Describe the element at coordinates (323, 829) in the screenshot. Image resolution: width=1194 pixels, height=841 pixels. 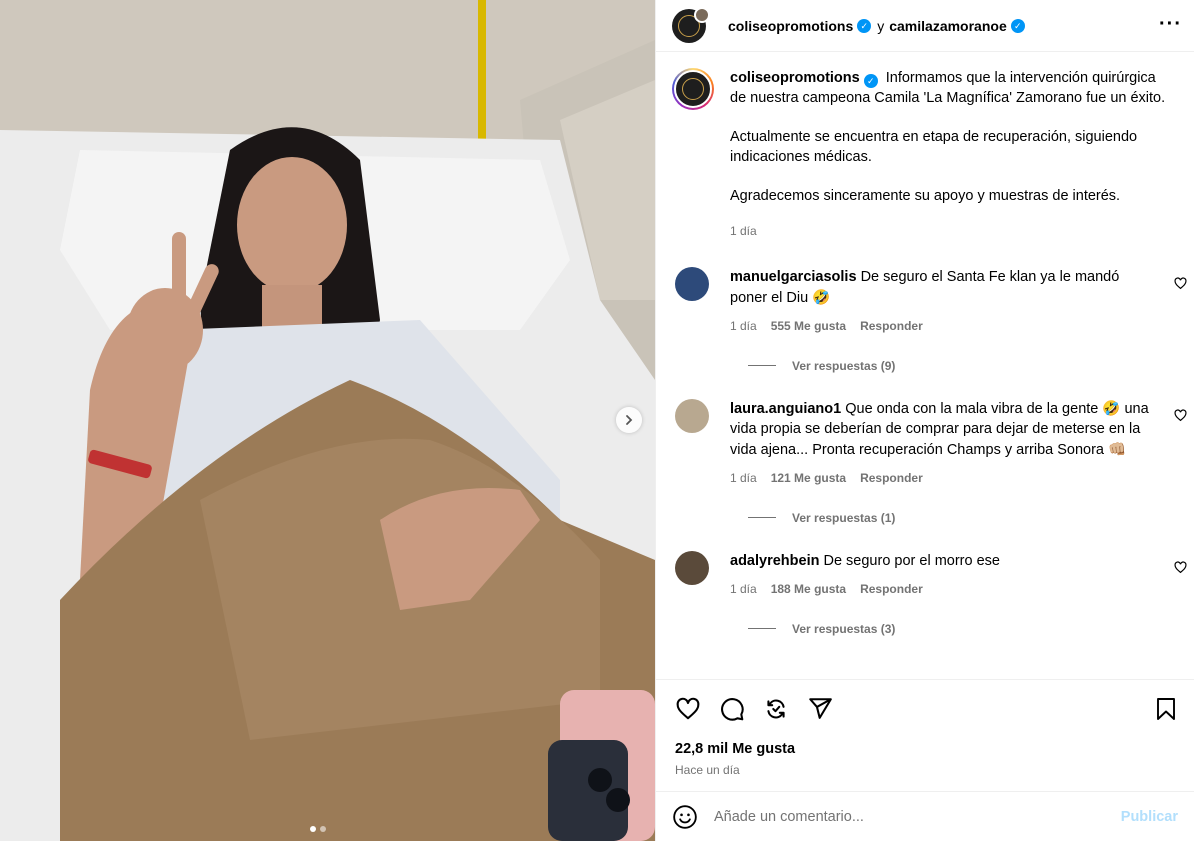
I see `carousel-dot` at that location.